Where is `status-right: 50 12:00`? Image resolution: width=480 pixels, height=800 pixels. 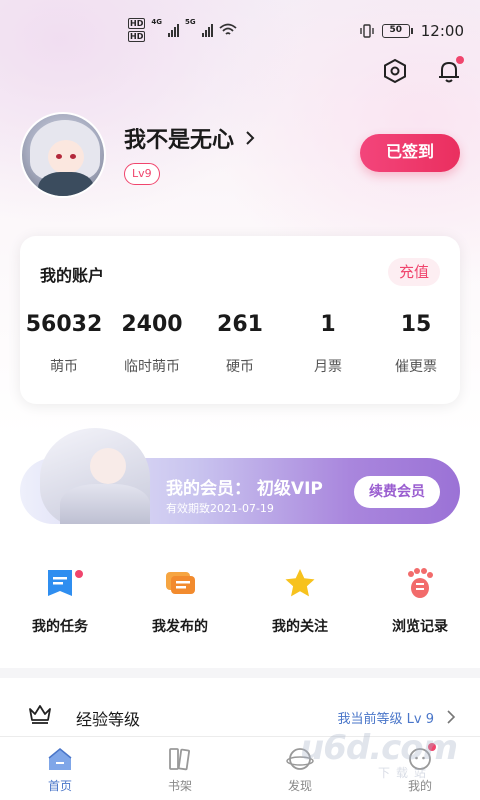
status-right: 50 12:00 is located at coordinates (412, 31).